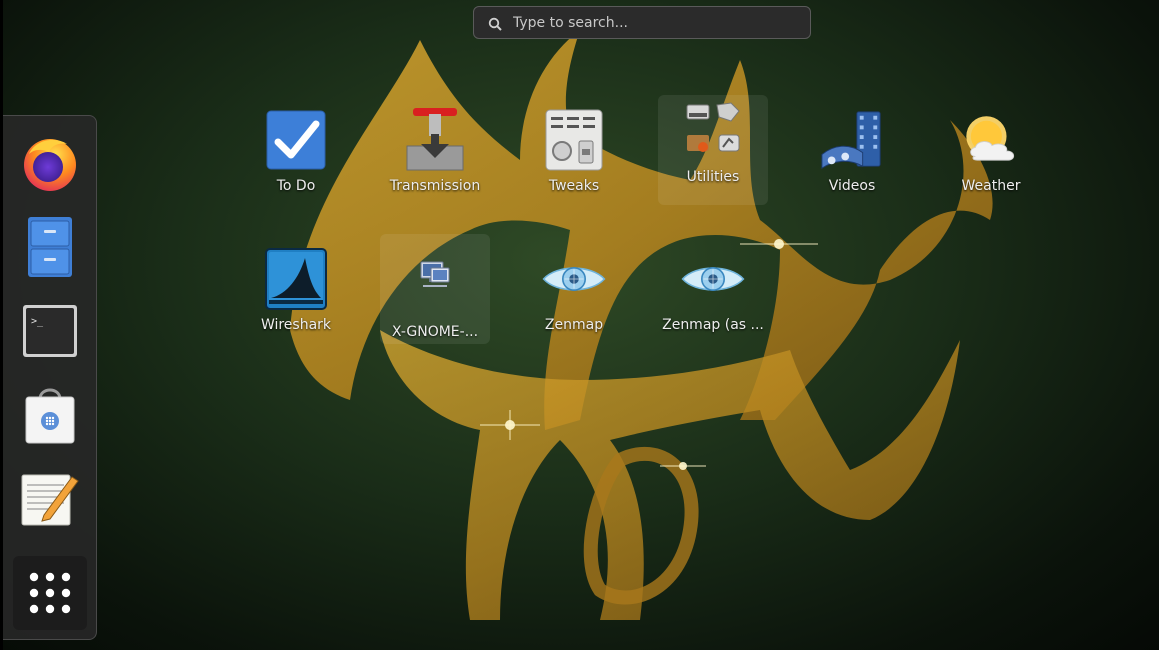  I want to click on search-icon, so click(495, 23).